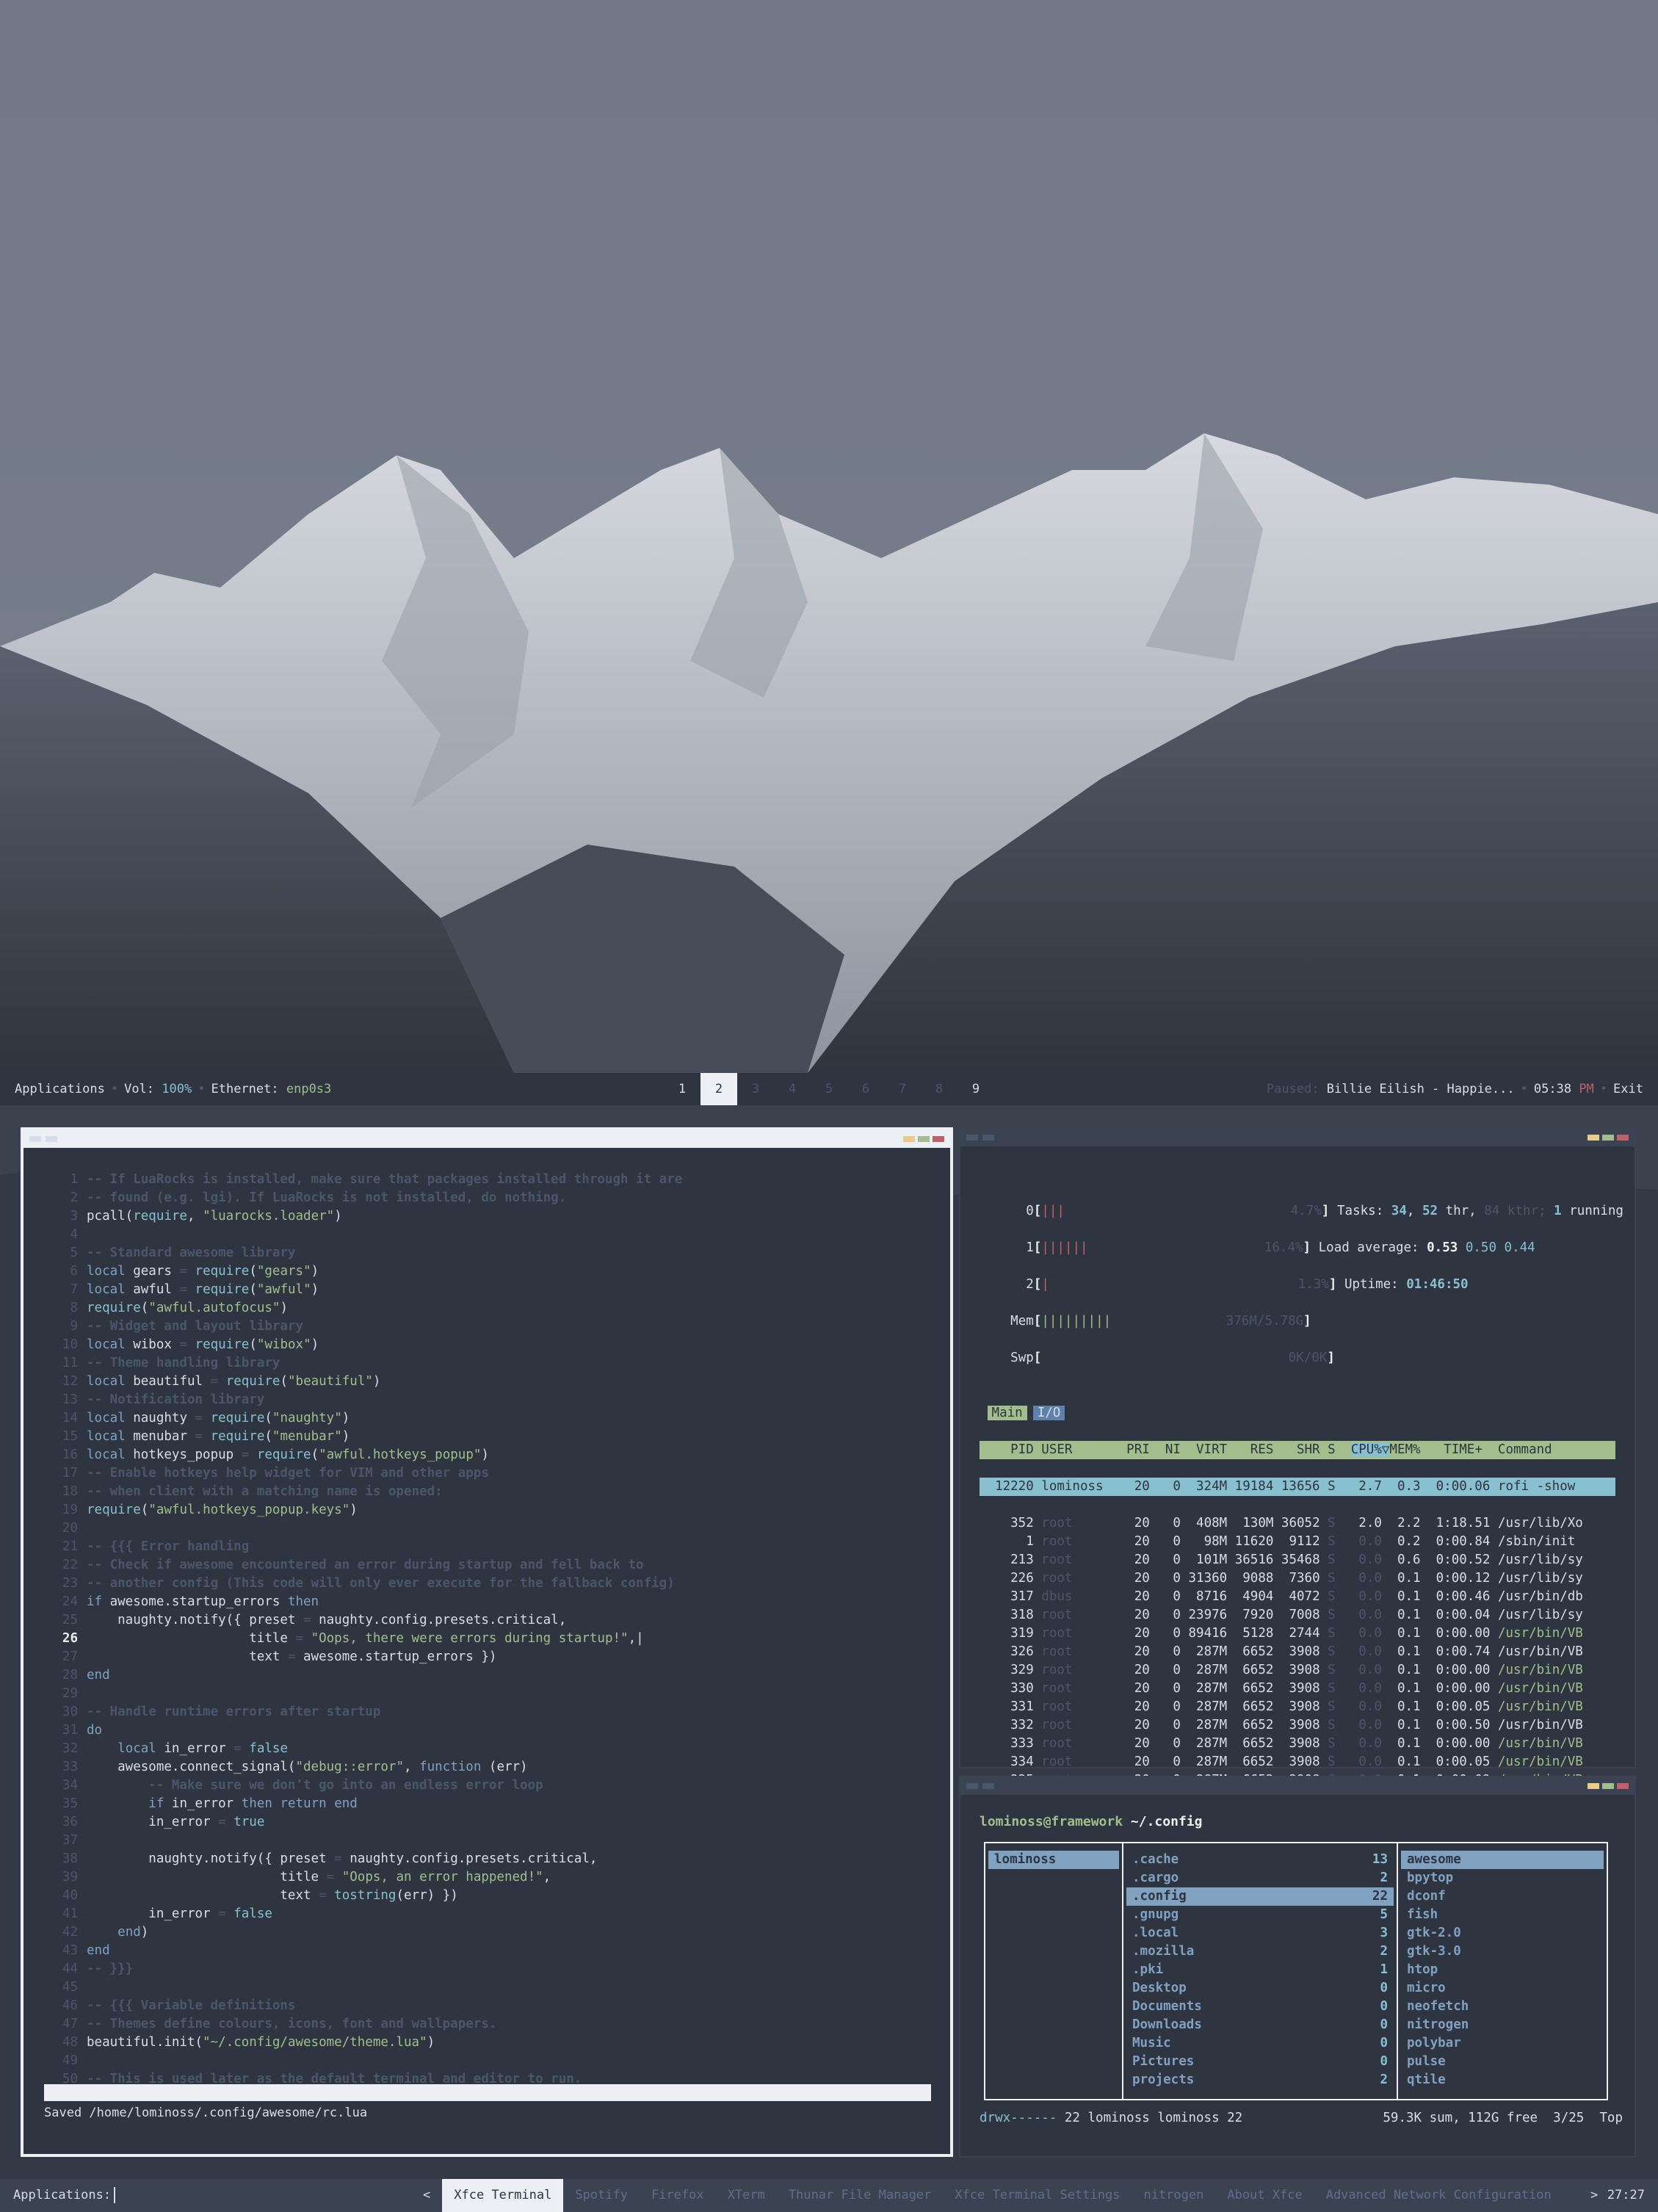  I want to click on code-line: 14 local naughty = require("naughty"), so click(485, 1419).